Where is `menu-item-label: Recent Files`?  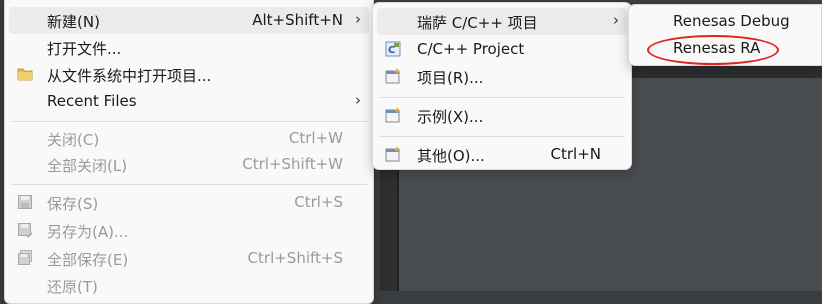
menu-item-label: Recent Files is located at coordinates (92, 101).